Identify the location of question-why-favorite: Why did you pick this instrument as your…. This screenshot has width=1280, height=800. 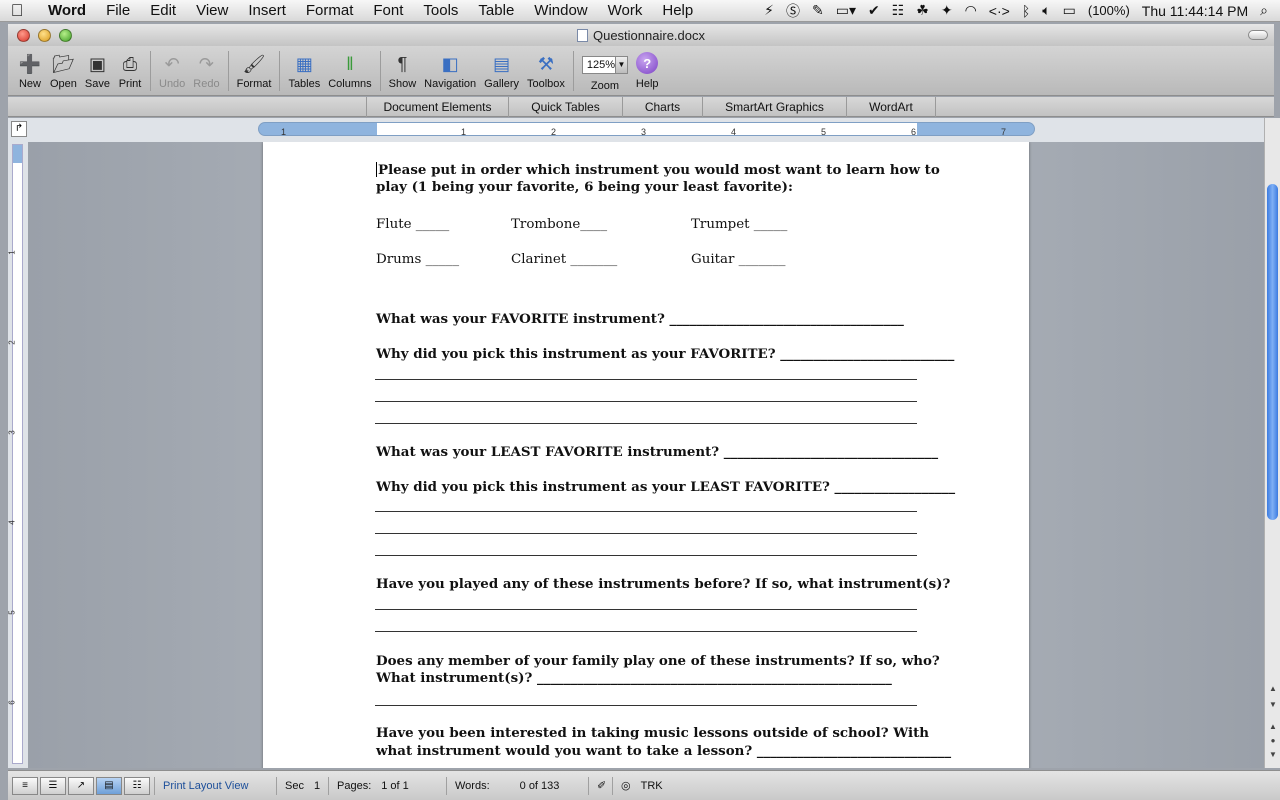
(665, 354).